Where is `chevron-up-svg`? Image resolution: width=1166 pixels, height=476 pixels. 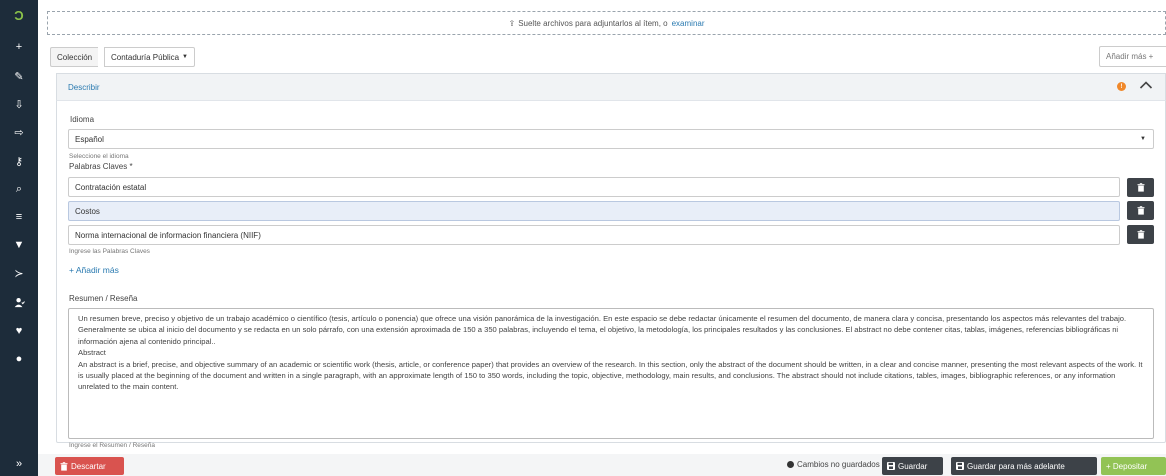
chevron-up-svg is located at coordinates (1146, 85).